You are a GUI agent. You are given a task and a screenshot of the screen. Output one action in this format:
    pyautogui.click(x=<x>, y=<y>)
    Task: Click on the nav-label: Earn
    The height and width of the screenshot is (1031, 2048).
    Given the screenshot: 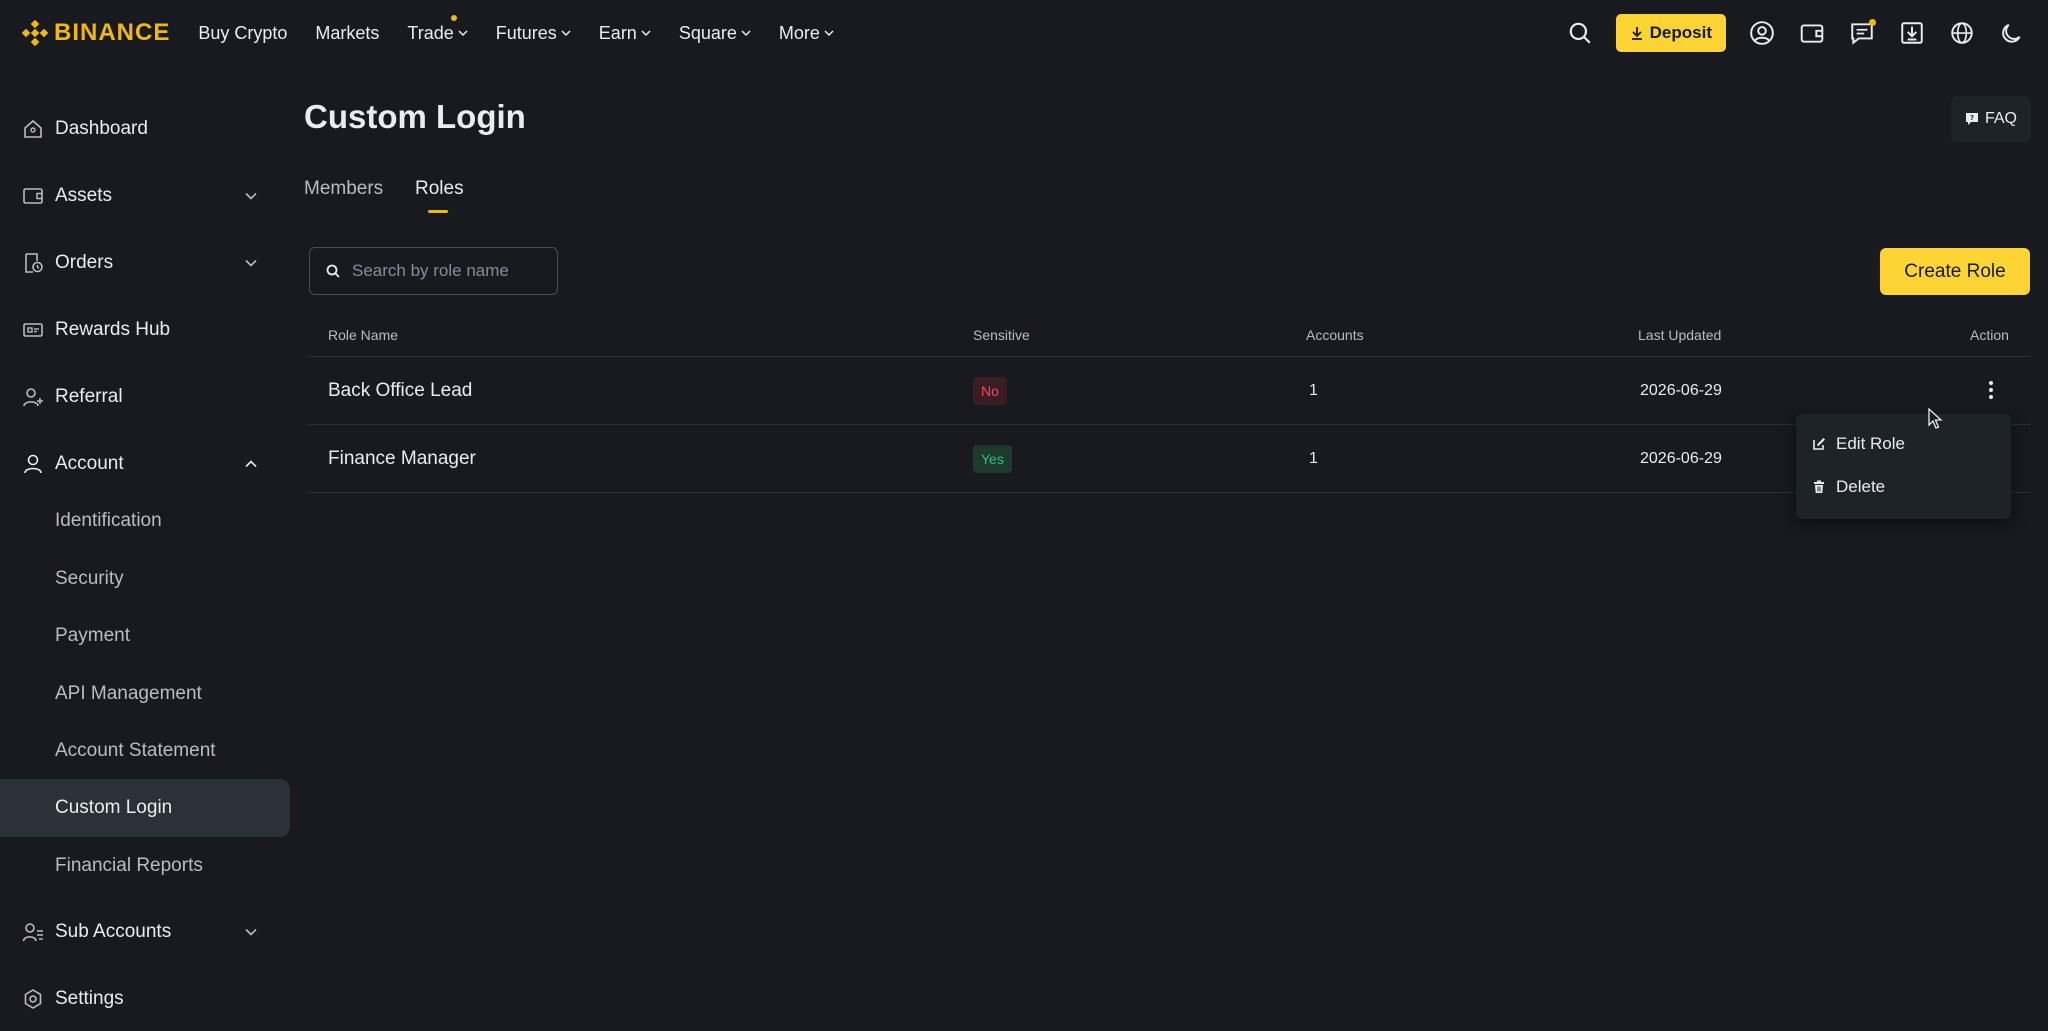 What is the action you would take?
    pyautogui.click(x=617, y=32)
    